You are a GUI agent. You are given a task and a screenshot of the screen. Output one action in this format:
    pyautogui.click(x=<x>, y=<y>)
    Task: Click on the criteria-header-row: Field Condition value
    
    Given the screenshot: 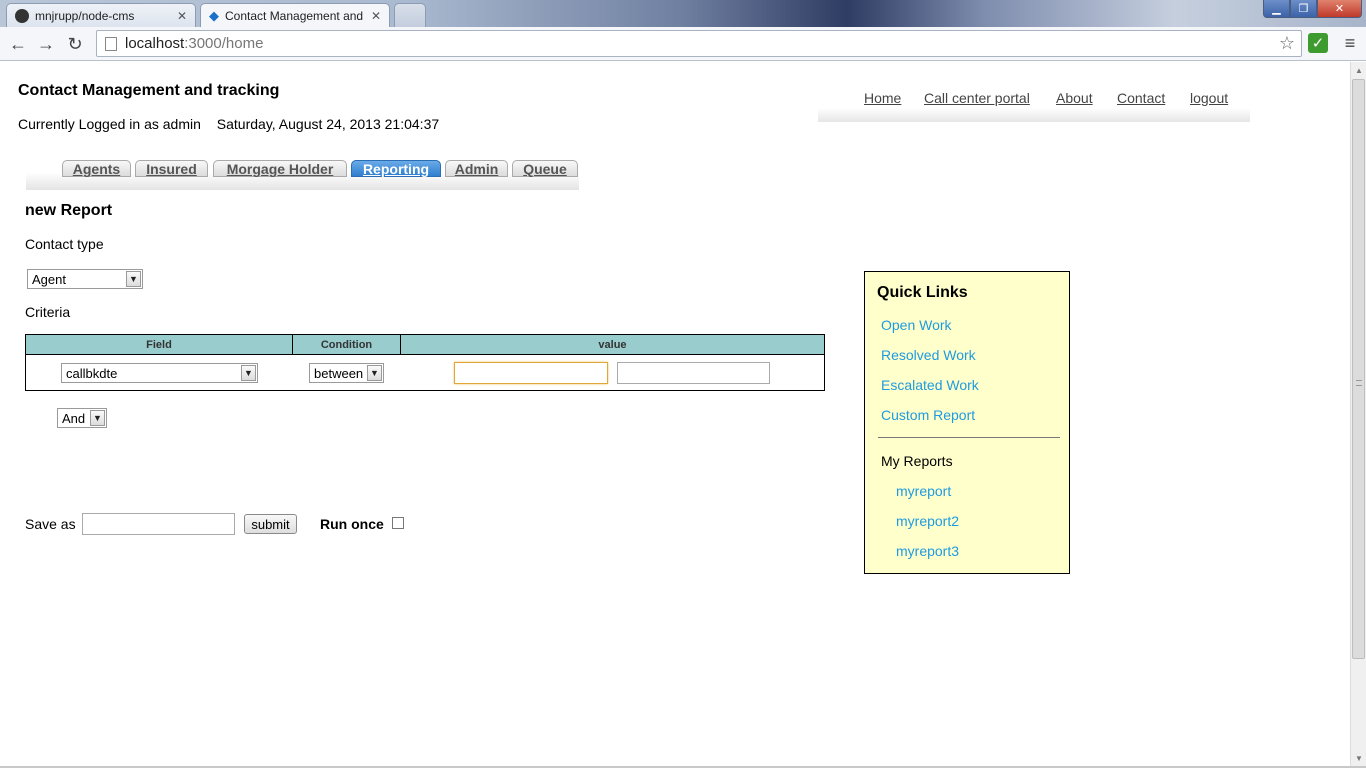 What is the action you would take?
    pyautogui.click(x=425, y=345)
    